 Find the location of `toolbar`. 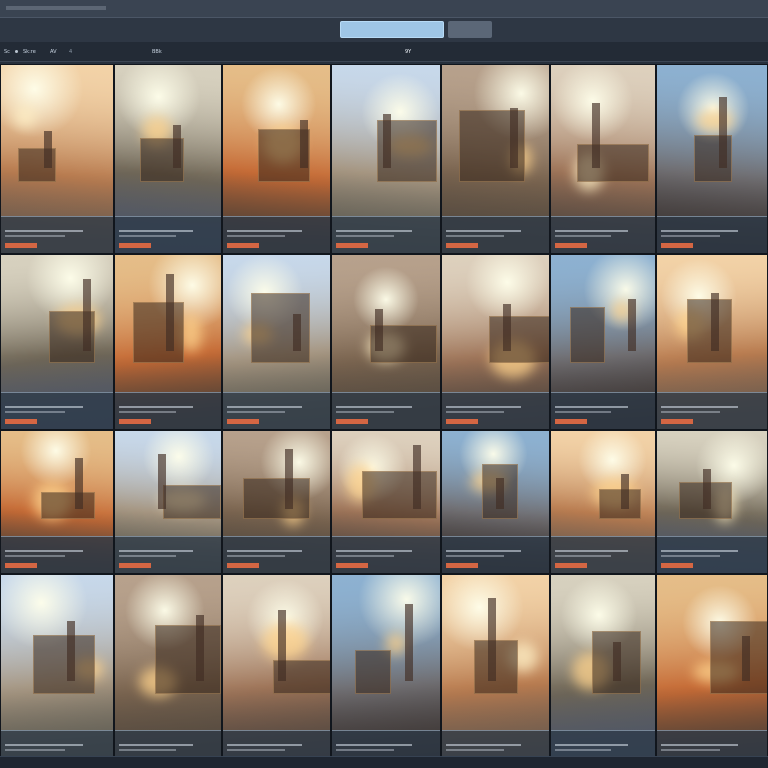

toolbar is located at coordinates (384, 30).